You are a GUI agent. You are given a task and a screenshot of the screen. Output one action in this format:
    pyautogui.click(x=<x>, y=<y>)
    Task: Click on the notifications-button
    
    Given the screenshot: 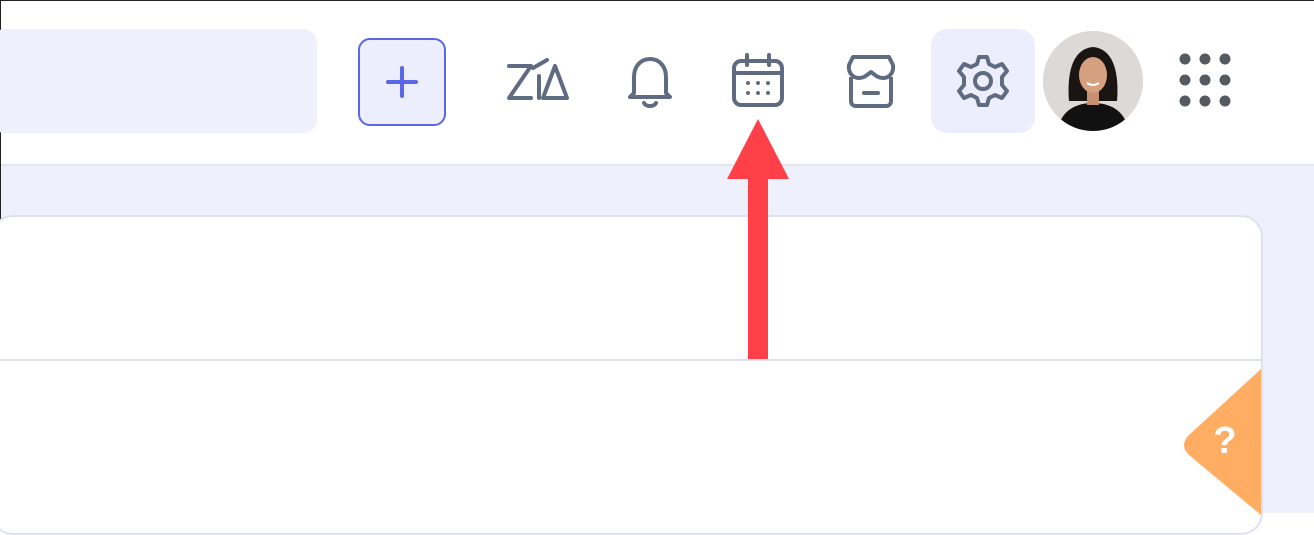 What is the action you would take?
    pyautogui.click(x=650, y=81)
    